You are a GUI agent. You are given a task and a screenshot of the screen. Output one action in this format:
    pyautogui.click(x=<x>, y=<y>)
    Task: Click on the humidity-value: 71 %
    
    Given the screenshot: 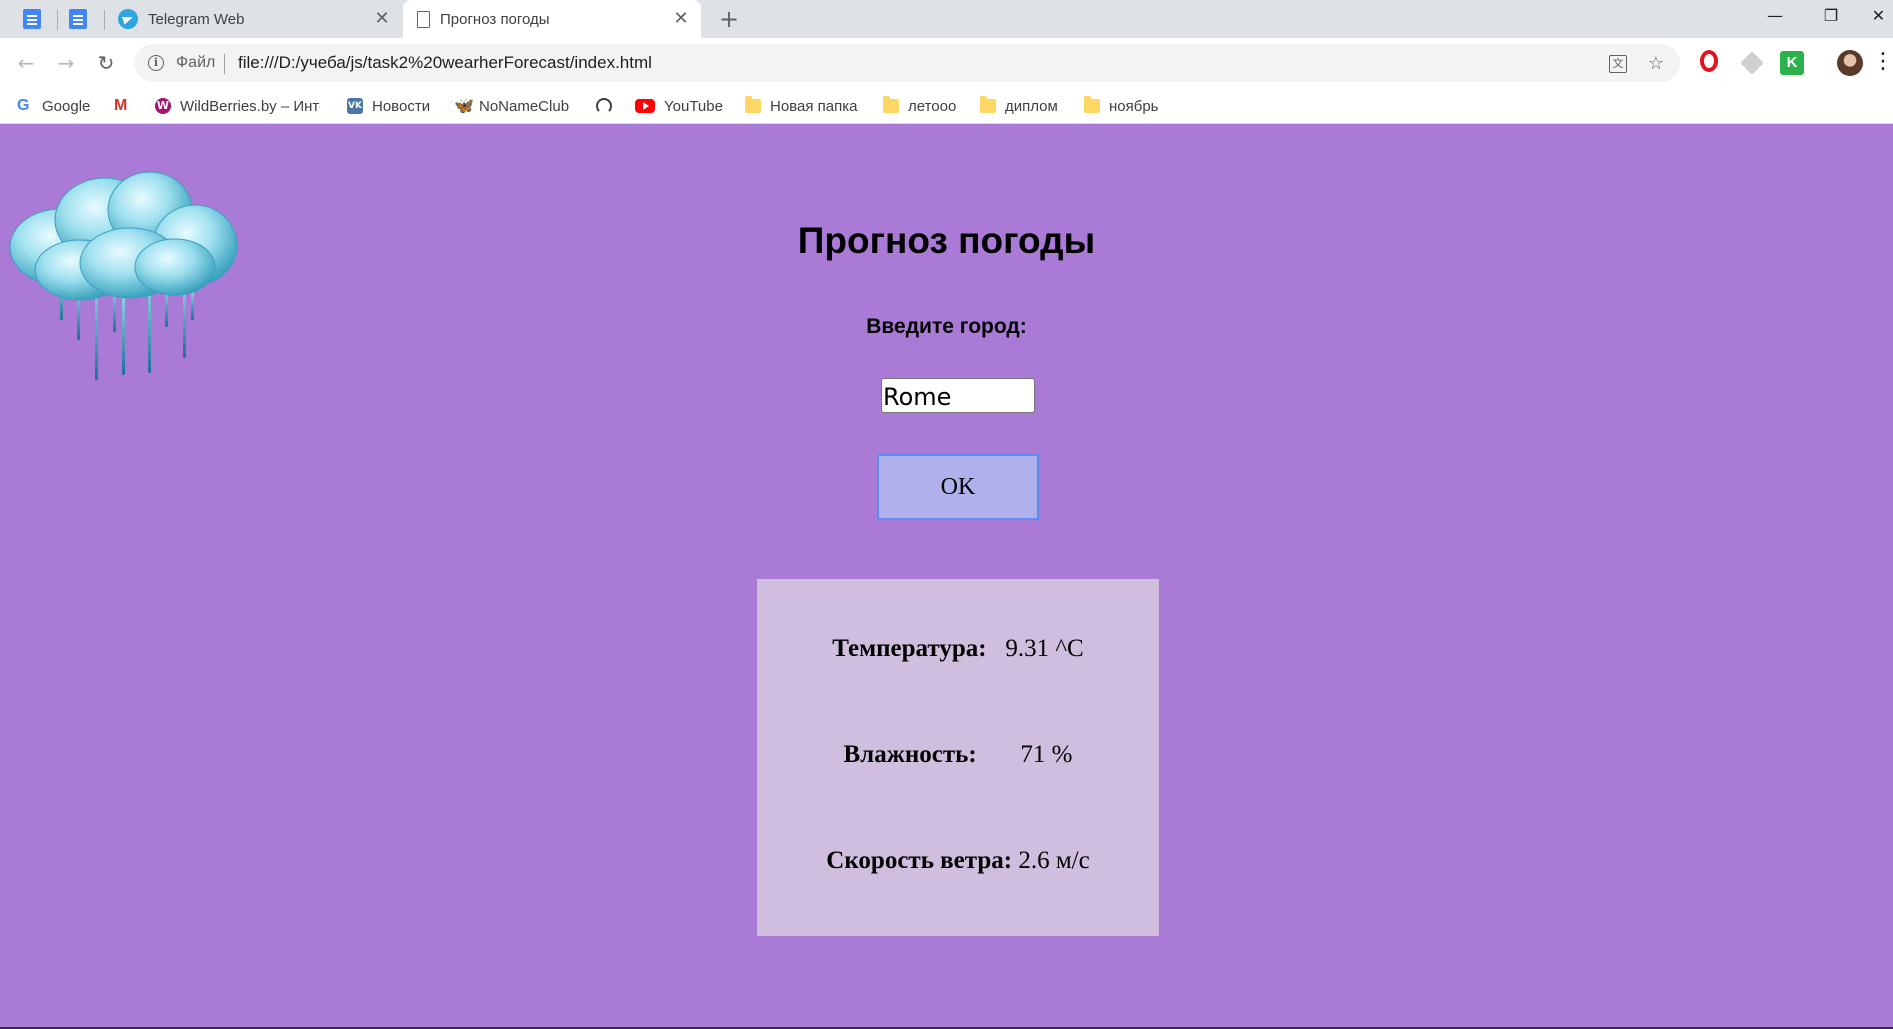 What is the action you would take?
    pyautogui.click(x=1046, y=754)
    